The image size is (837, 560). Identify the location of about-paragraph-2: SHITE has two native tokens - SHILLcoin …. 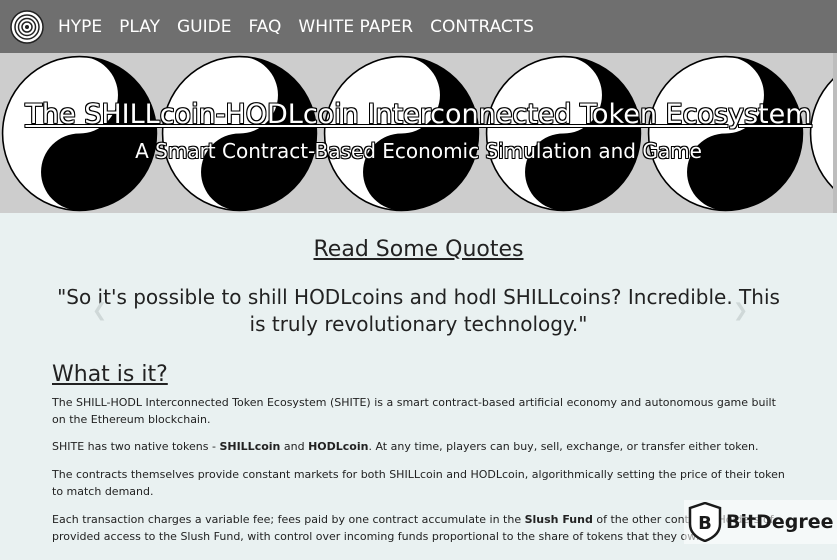
(405, 446).